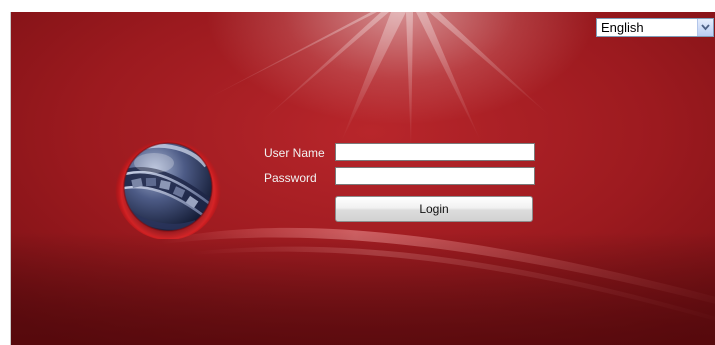  I want to click on password-input, so click(435, 176).